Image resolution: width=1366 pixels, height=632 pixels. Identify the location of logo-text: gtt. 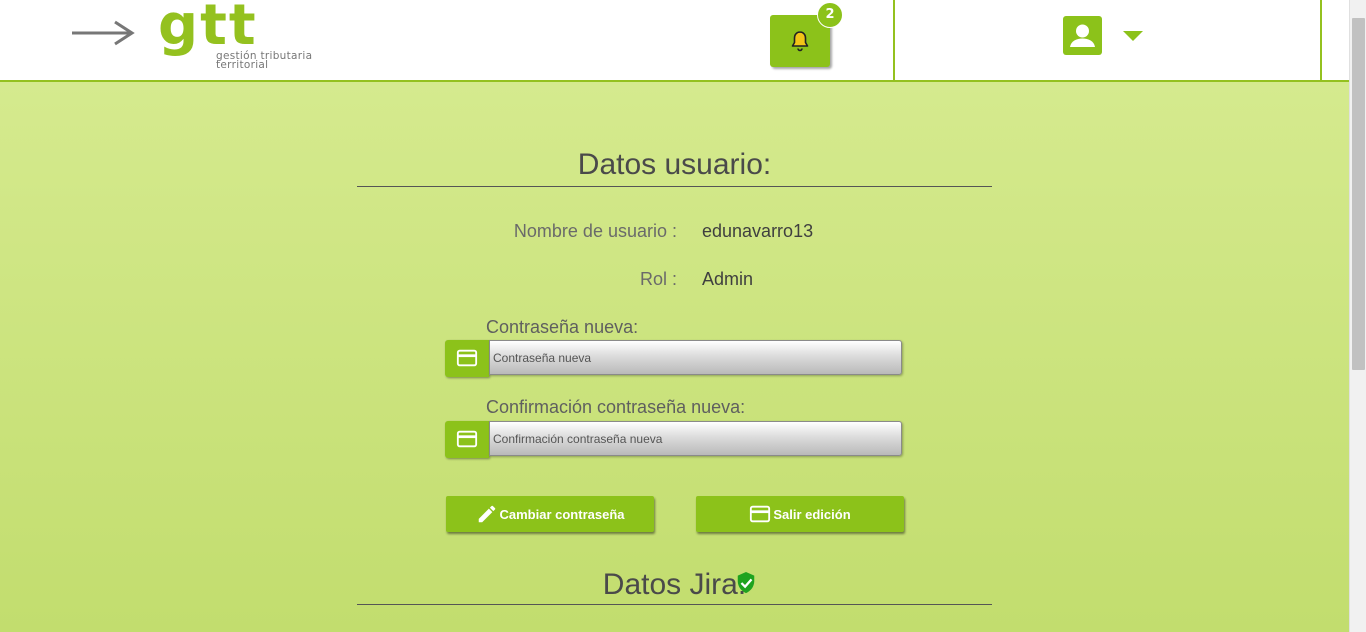
(208, 29).